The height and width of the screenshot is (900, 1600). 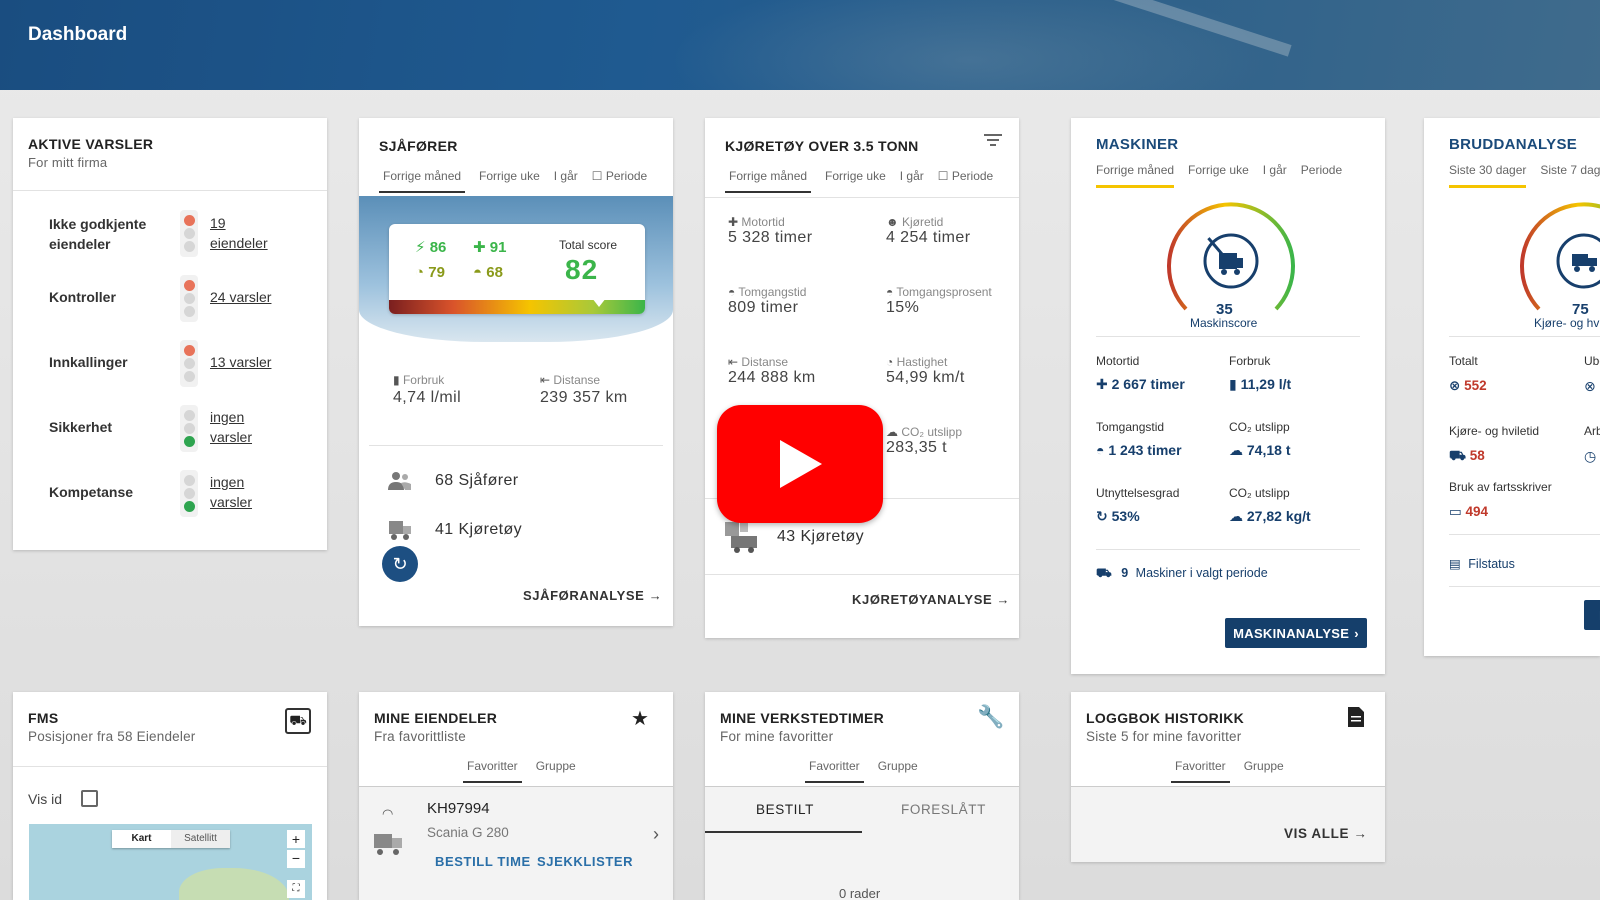 What do you see at coordinates (296, 889) in the screenshot?
I see `fullscreen-button: ⛶` at bounding box center [296, 889].